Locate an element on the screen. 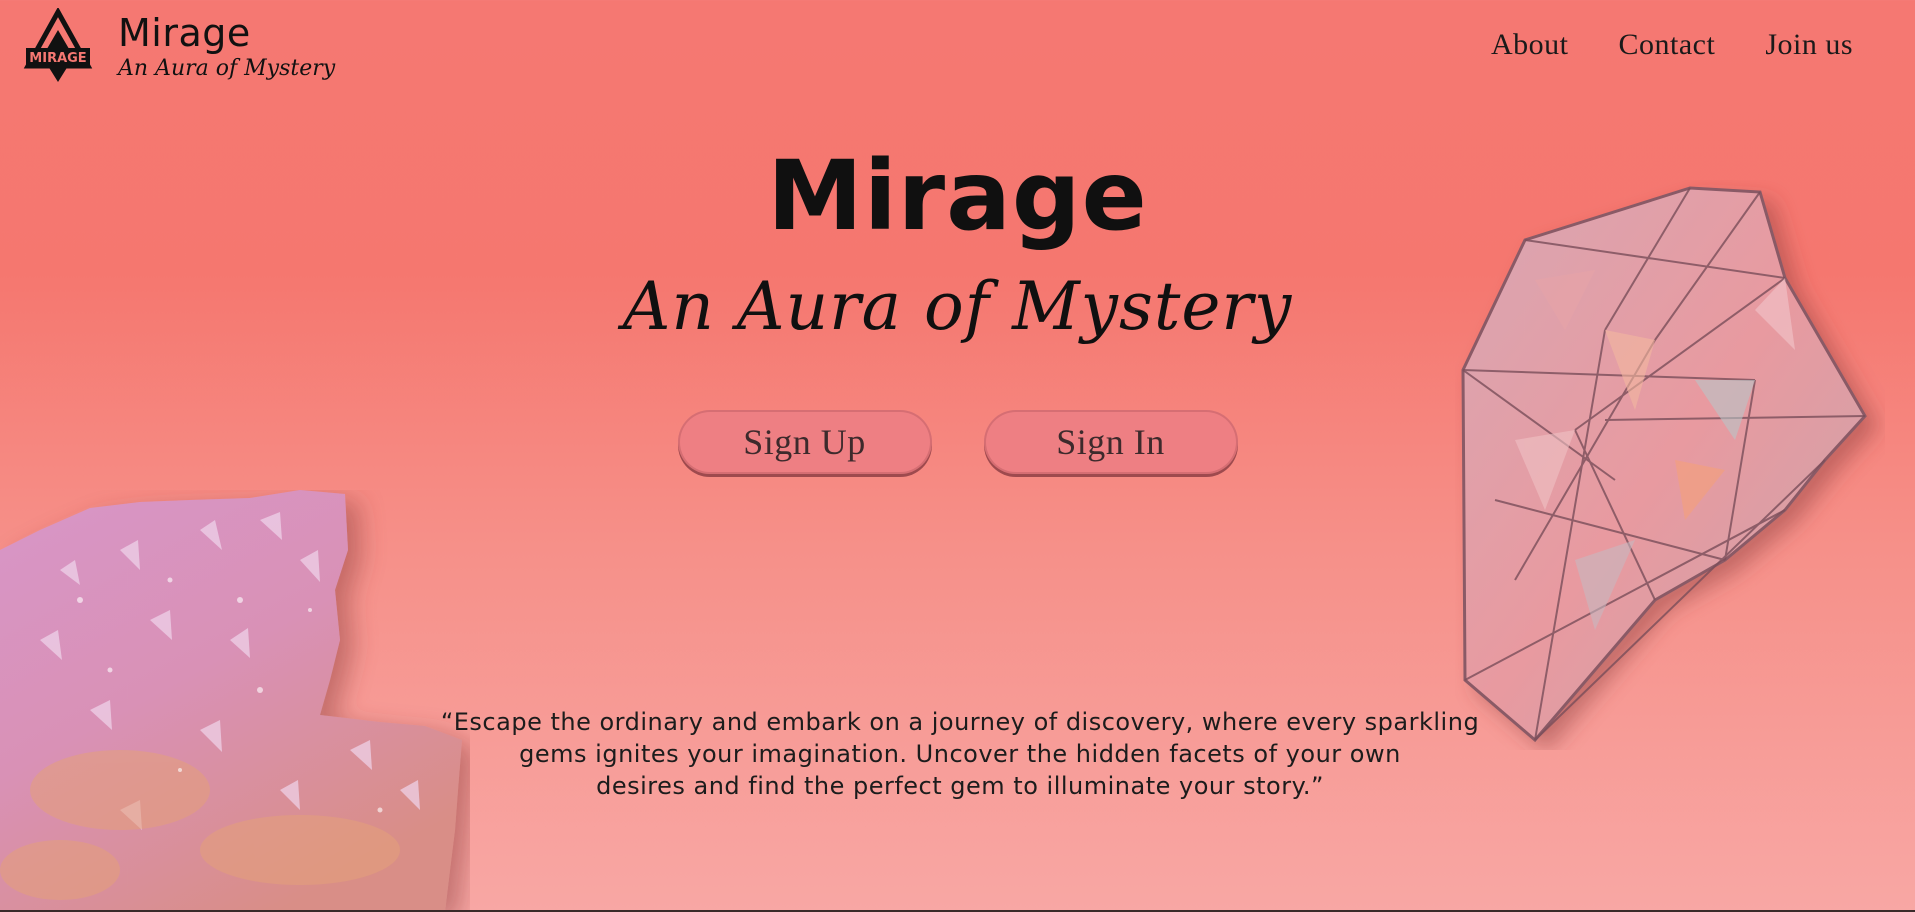  nav-about-link: About is located at coordinates (1530, 45).